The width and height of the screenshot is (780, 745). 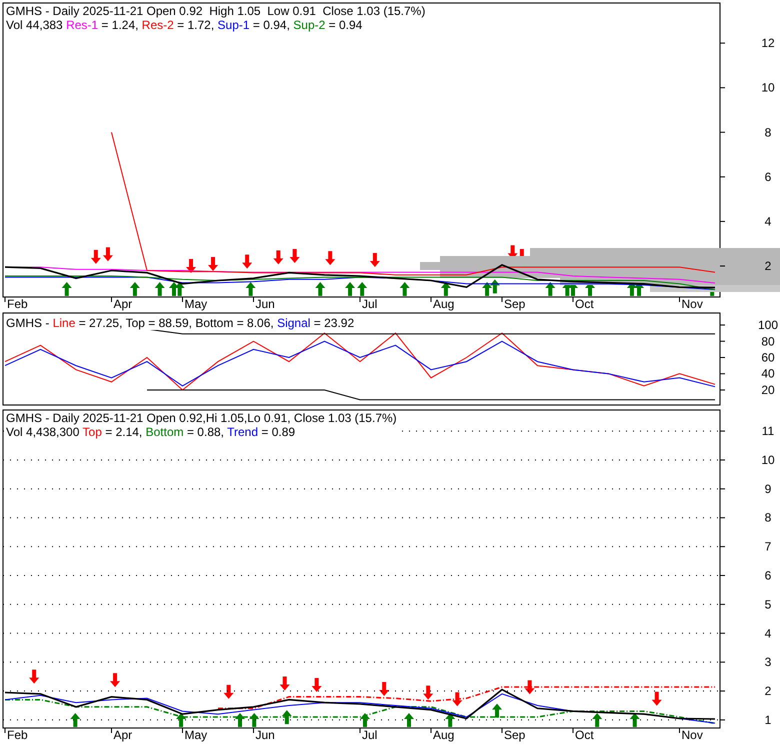 I want to click on chart-title: GMHS - Daily 2025-11-21 Open 0.92,Hi 1.05,Lo 0.91, Close 1.03 (15.7%), so click(x=201, y=418).